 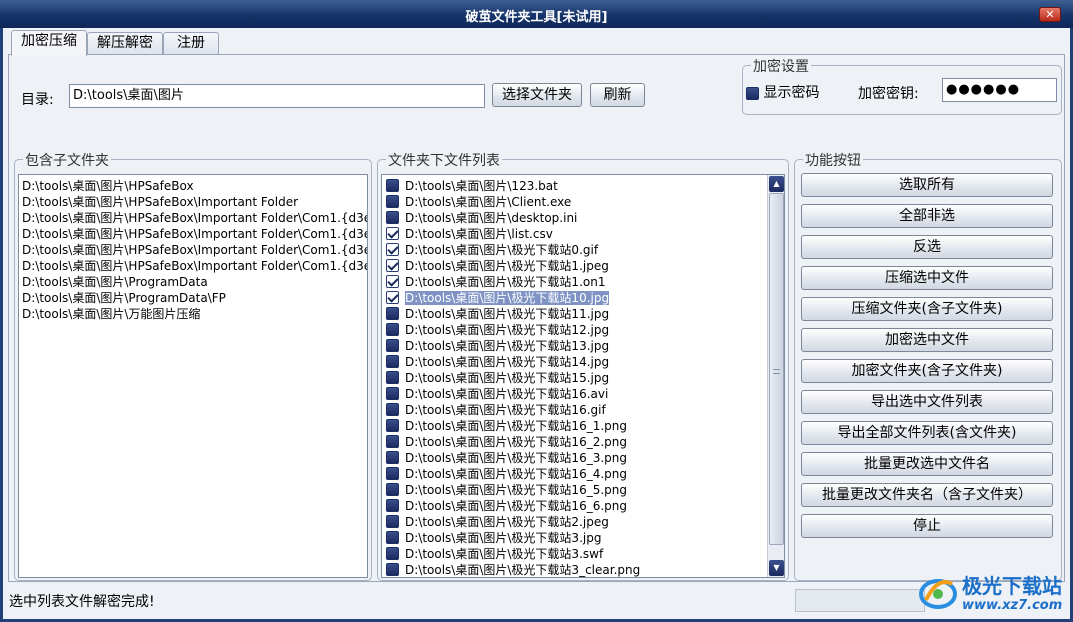 What do you see at coordinates (927, 371) in the screenshot?
I see `encrypt-folder-button: 加密文件夹(含子文件夹)` at bounding box center [927, 371].